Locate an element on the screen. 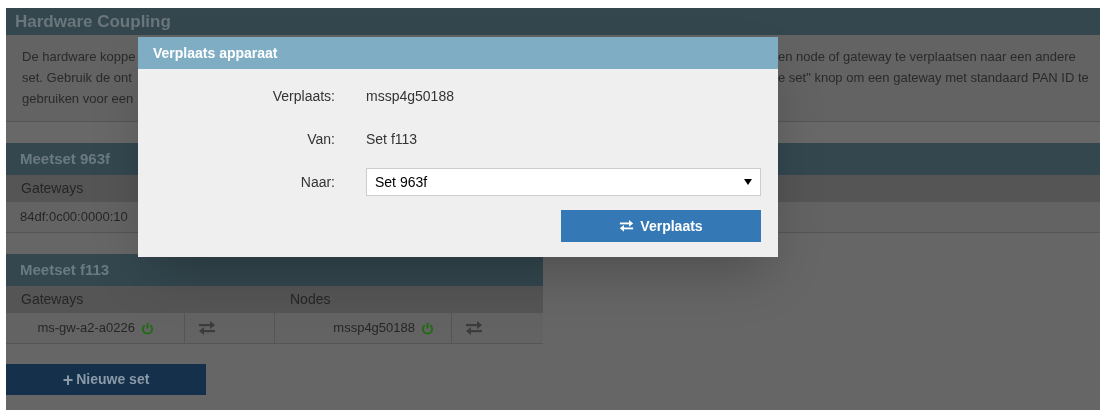 This screenshot has height=410, width=1118. move-button: Verplaats is located at coordinates (661, 226).